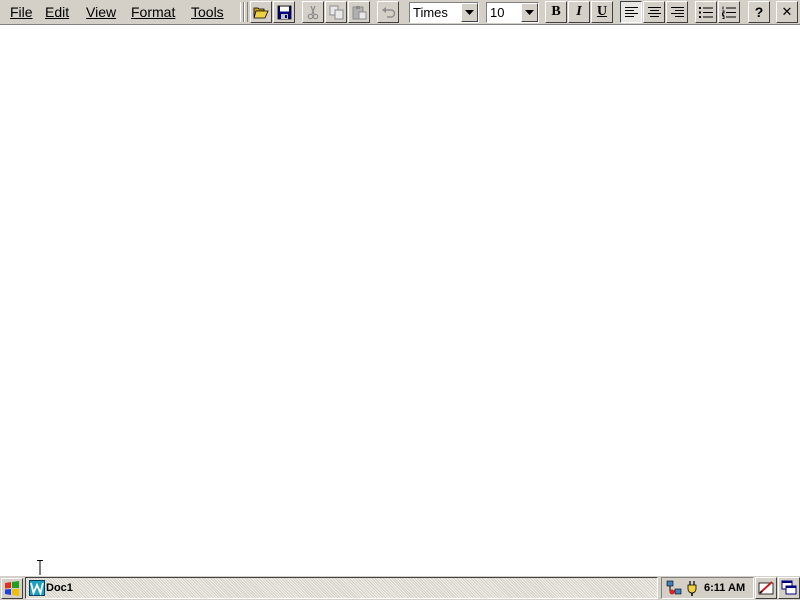  I want to click on font-size-combo: 10, so click(512, 12).